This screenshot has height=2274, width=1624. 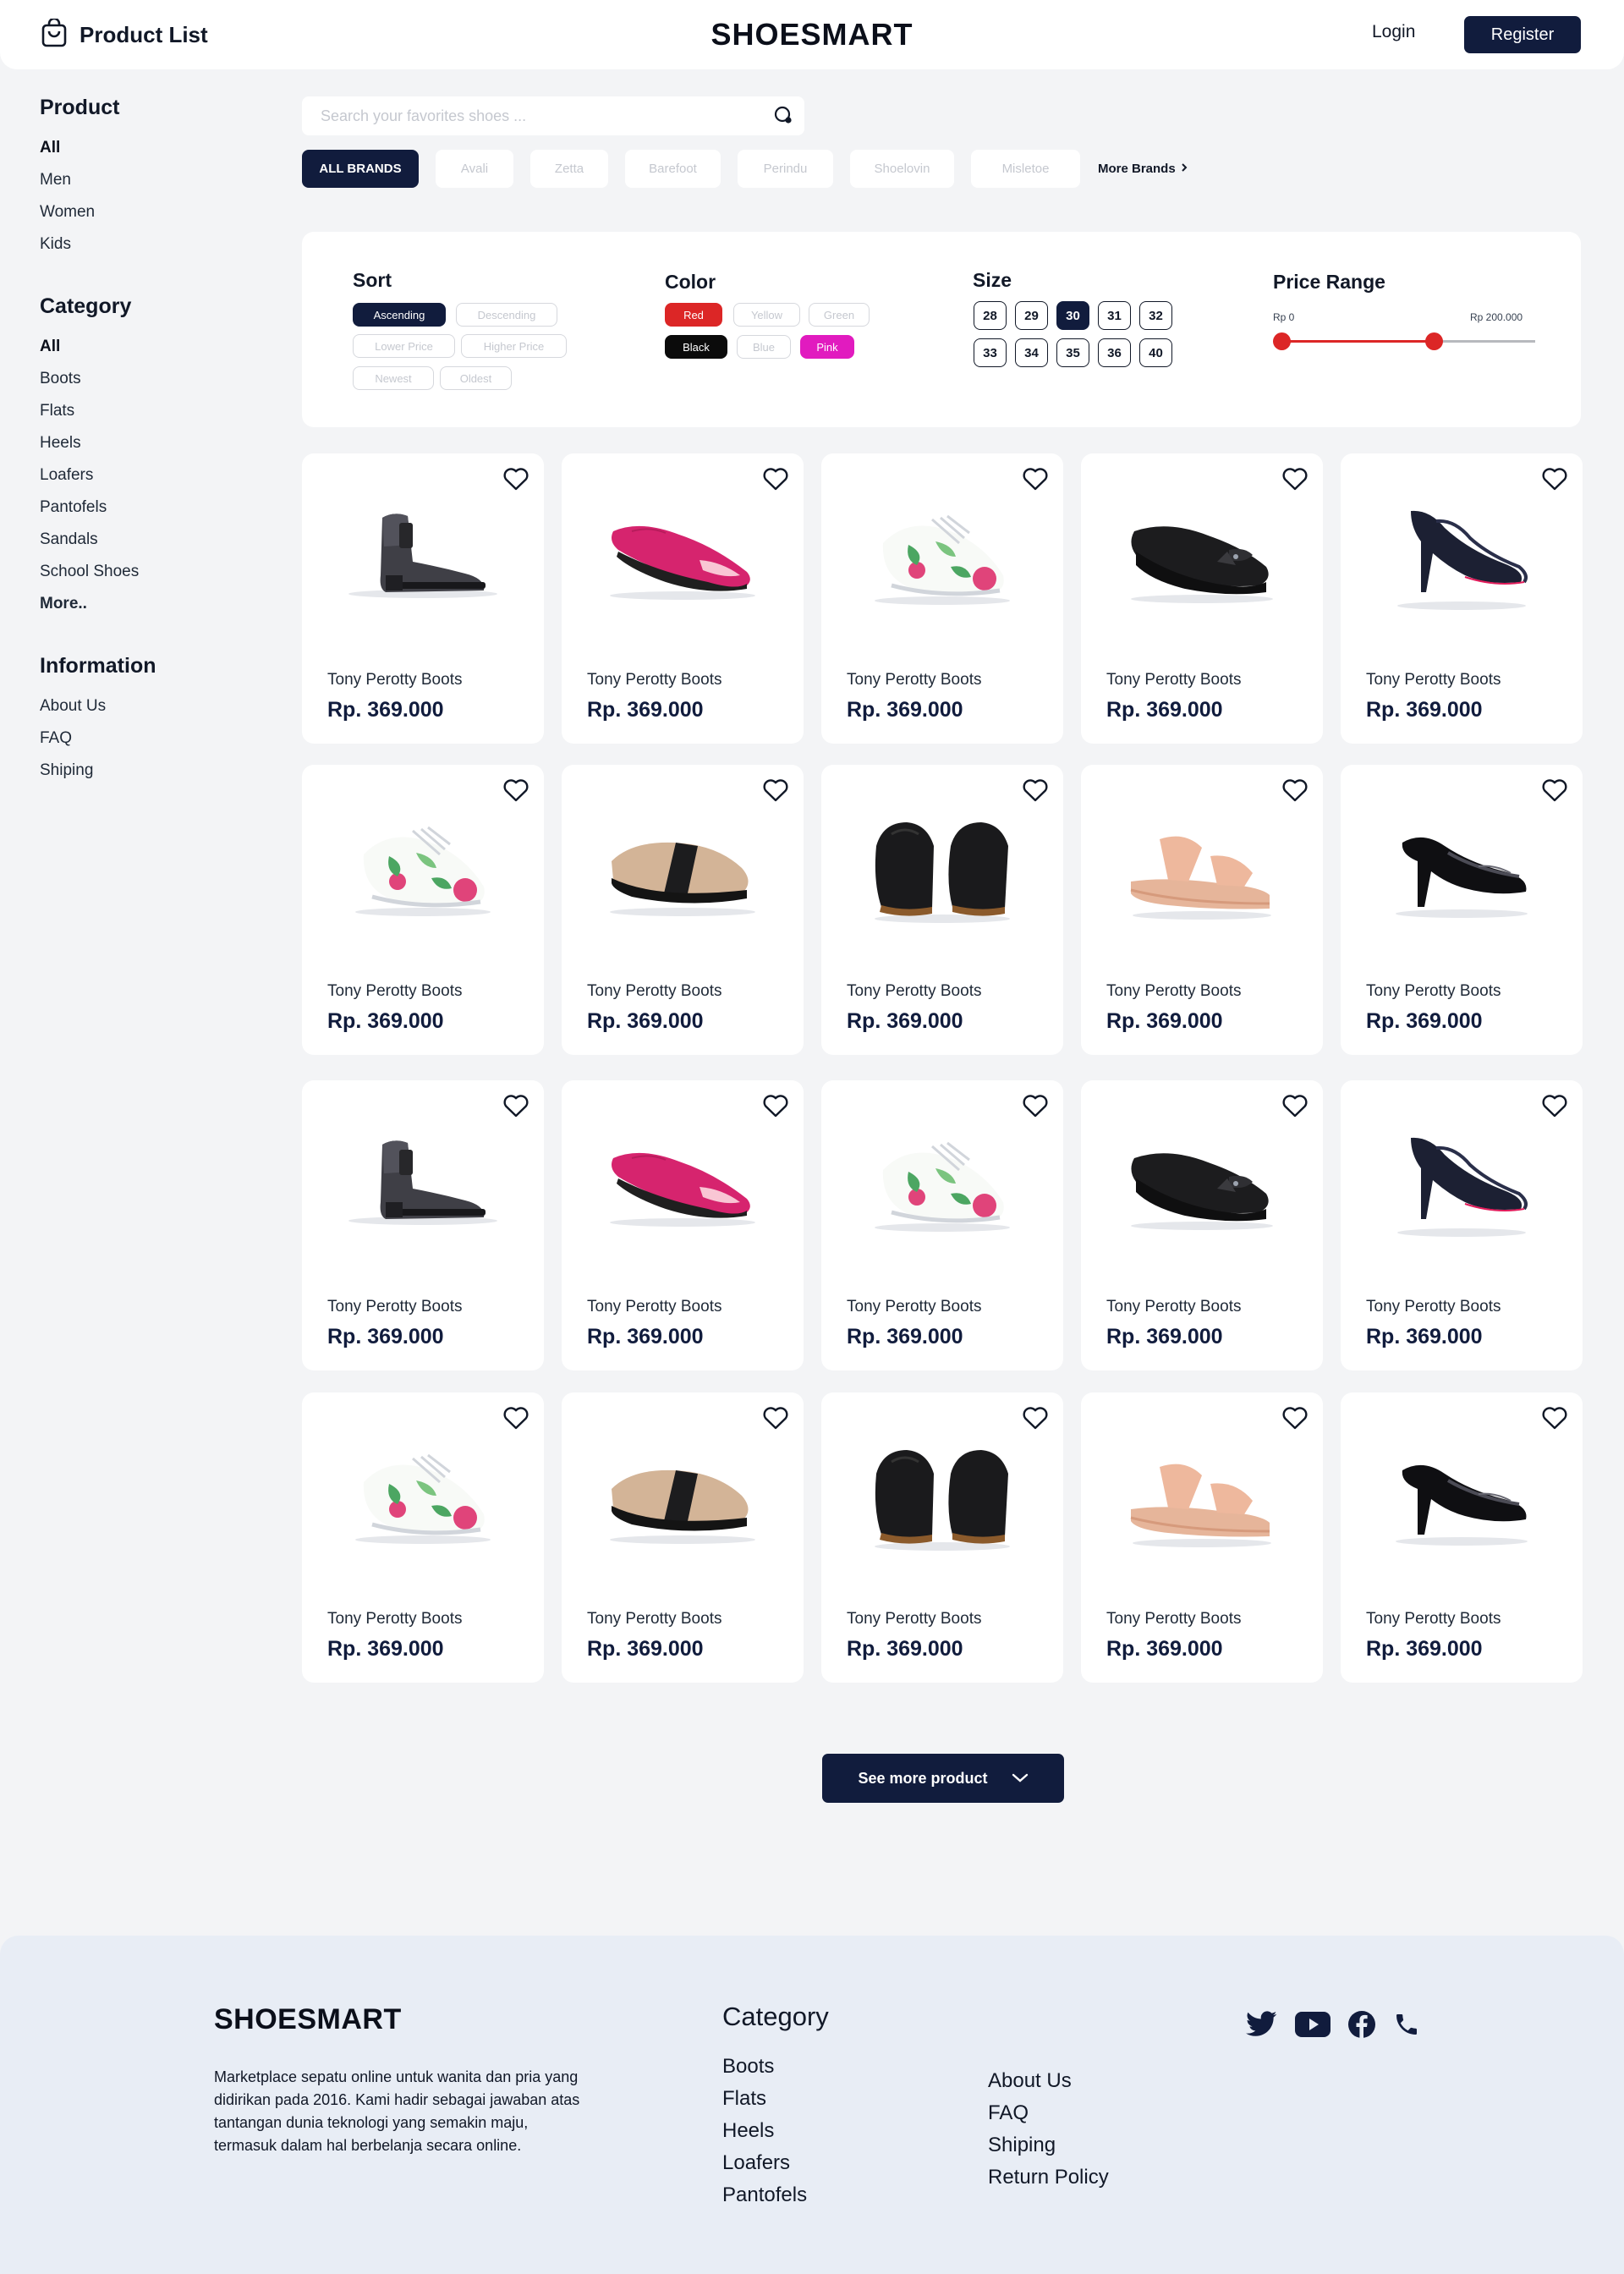 I want to click on sidebar-item-info-about-us: About Us, so click(x=158, y=706).